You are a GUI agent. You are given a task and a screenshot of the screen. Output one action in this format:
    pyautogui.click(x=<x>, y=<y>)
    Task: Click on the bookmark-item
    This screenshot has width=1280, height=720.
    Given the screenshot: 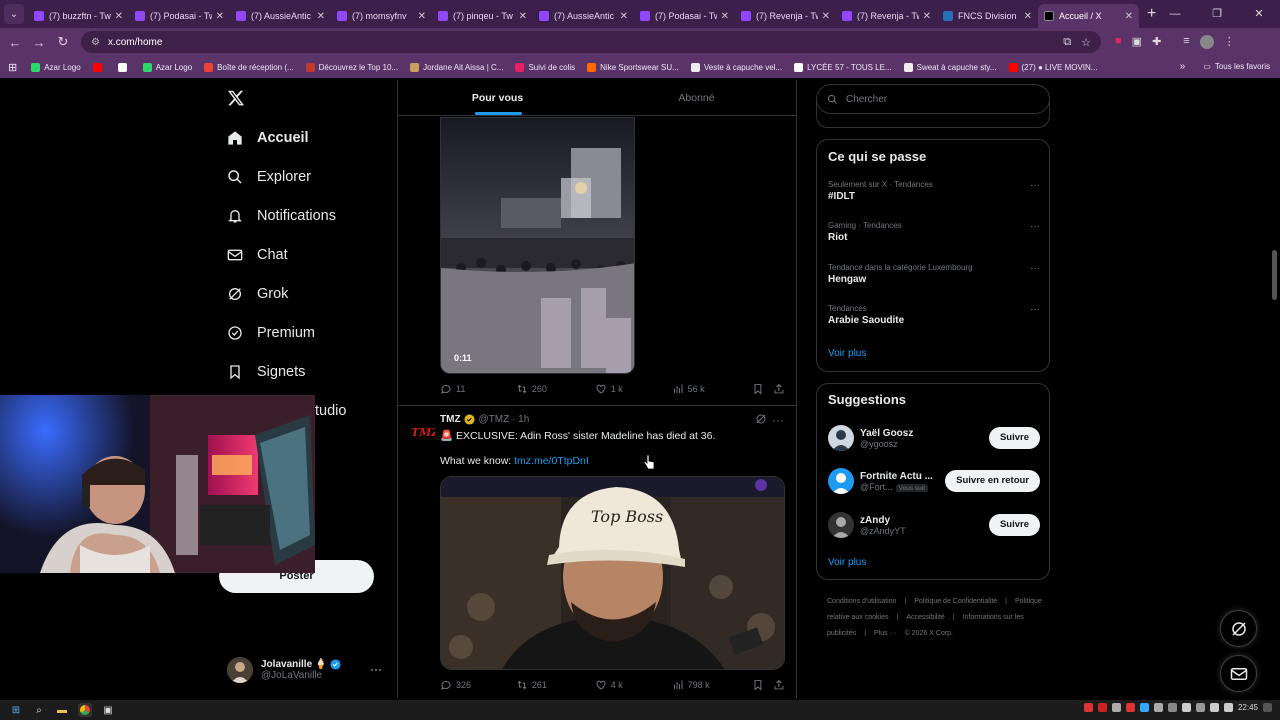 What is the action you would take?
    pyautogui.click(x=124, y=67)
    